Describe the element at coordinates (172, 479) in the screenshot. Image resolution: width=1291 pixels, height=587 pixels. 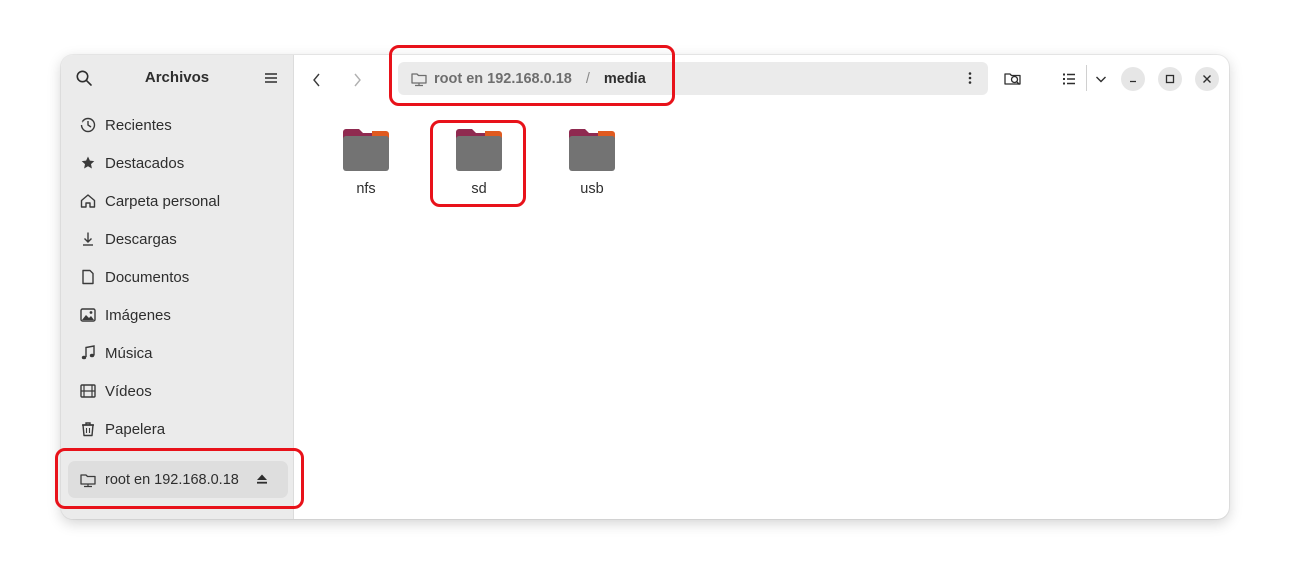
I see `sidebar-mount-label: root en 192.168.0.18` at that location.